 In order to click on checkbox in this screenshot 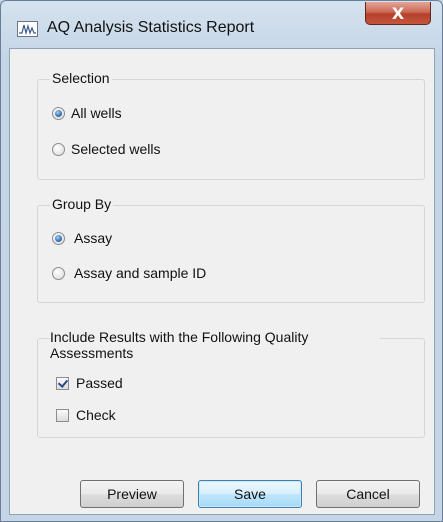, I will do `click(62, 415)`.